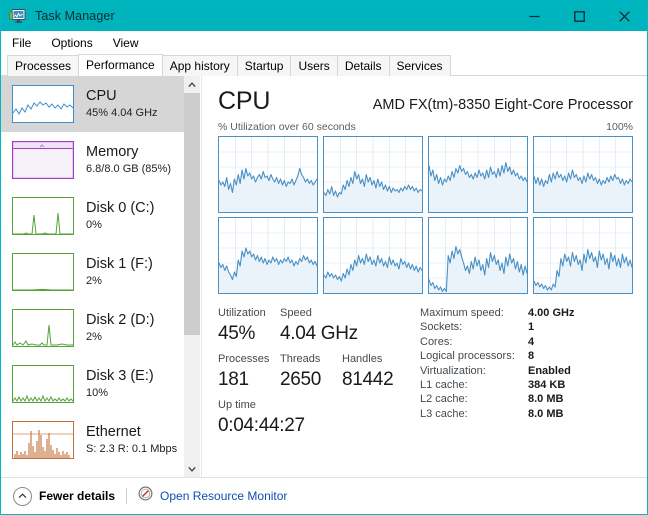  I want to click on spec-sockets-key: Sockets:, so click(441, 327).